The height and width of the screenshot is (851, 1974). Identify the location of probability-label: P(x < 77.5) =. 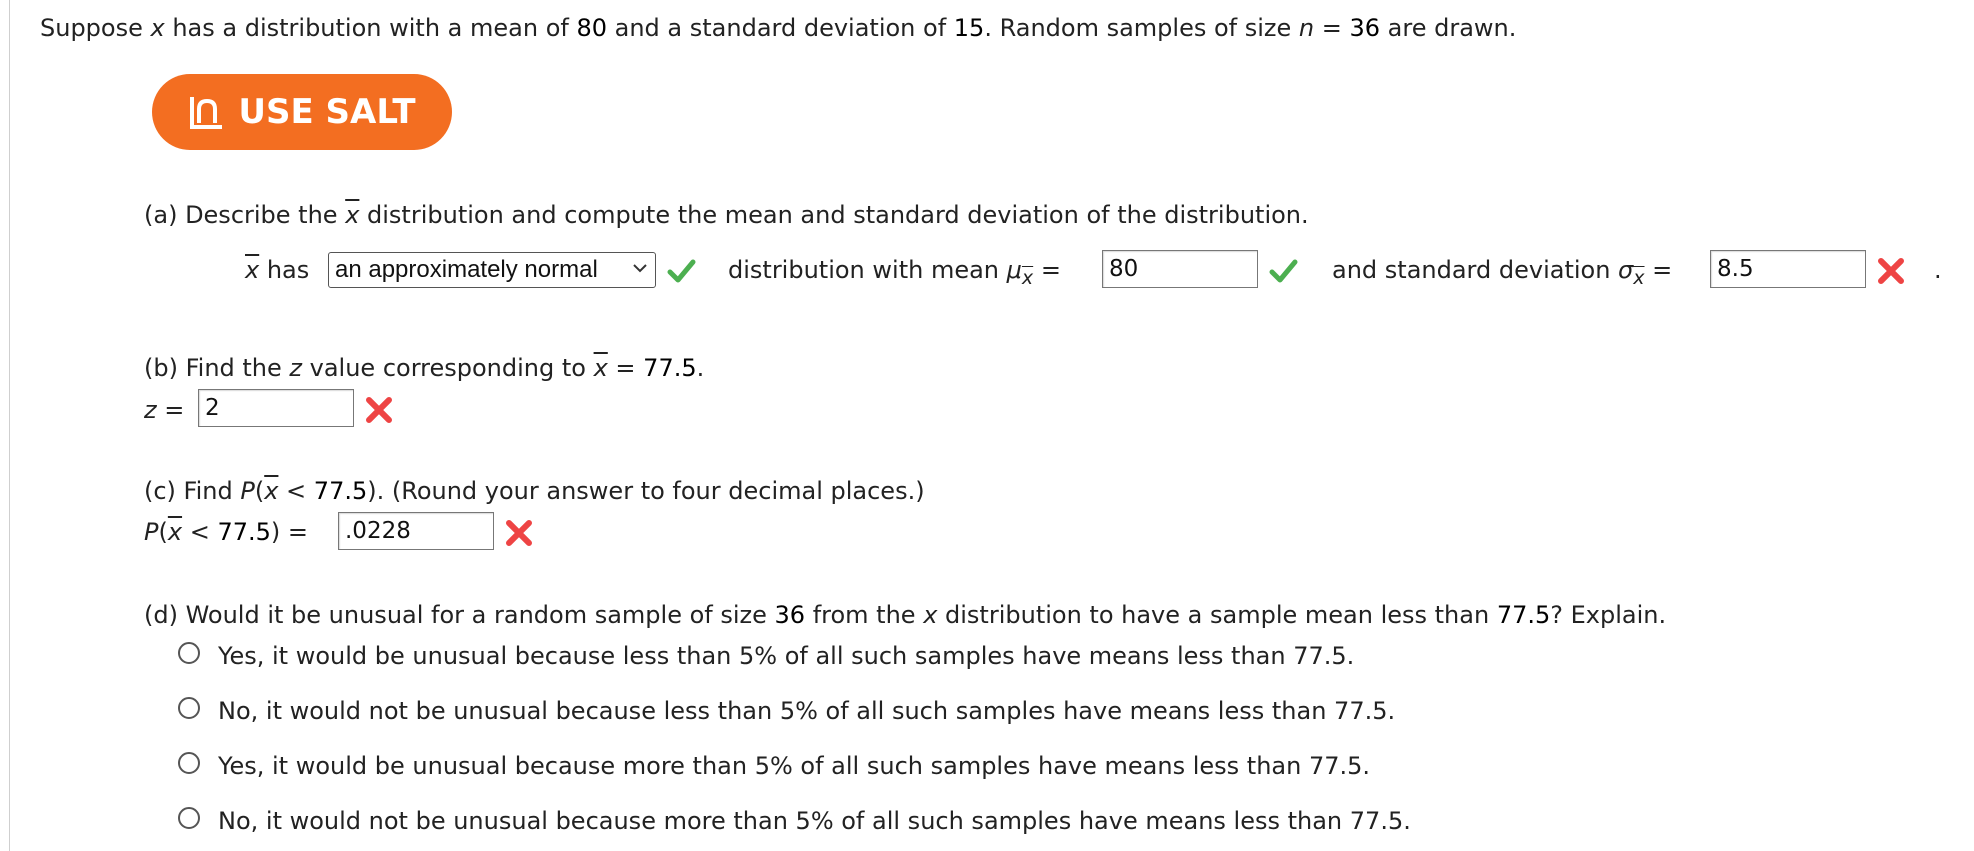
(226, 532).